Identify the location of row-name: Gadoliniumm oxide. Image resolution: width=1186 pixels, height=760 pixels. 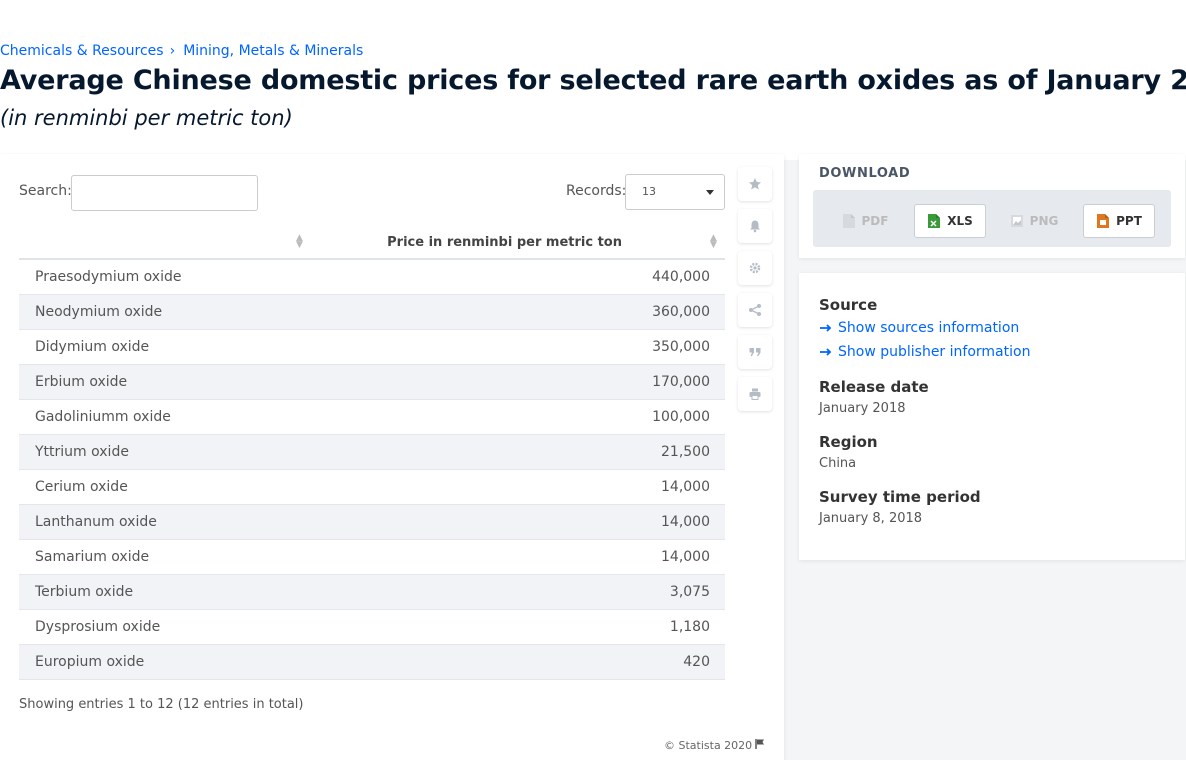
(103, 417).